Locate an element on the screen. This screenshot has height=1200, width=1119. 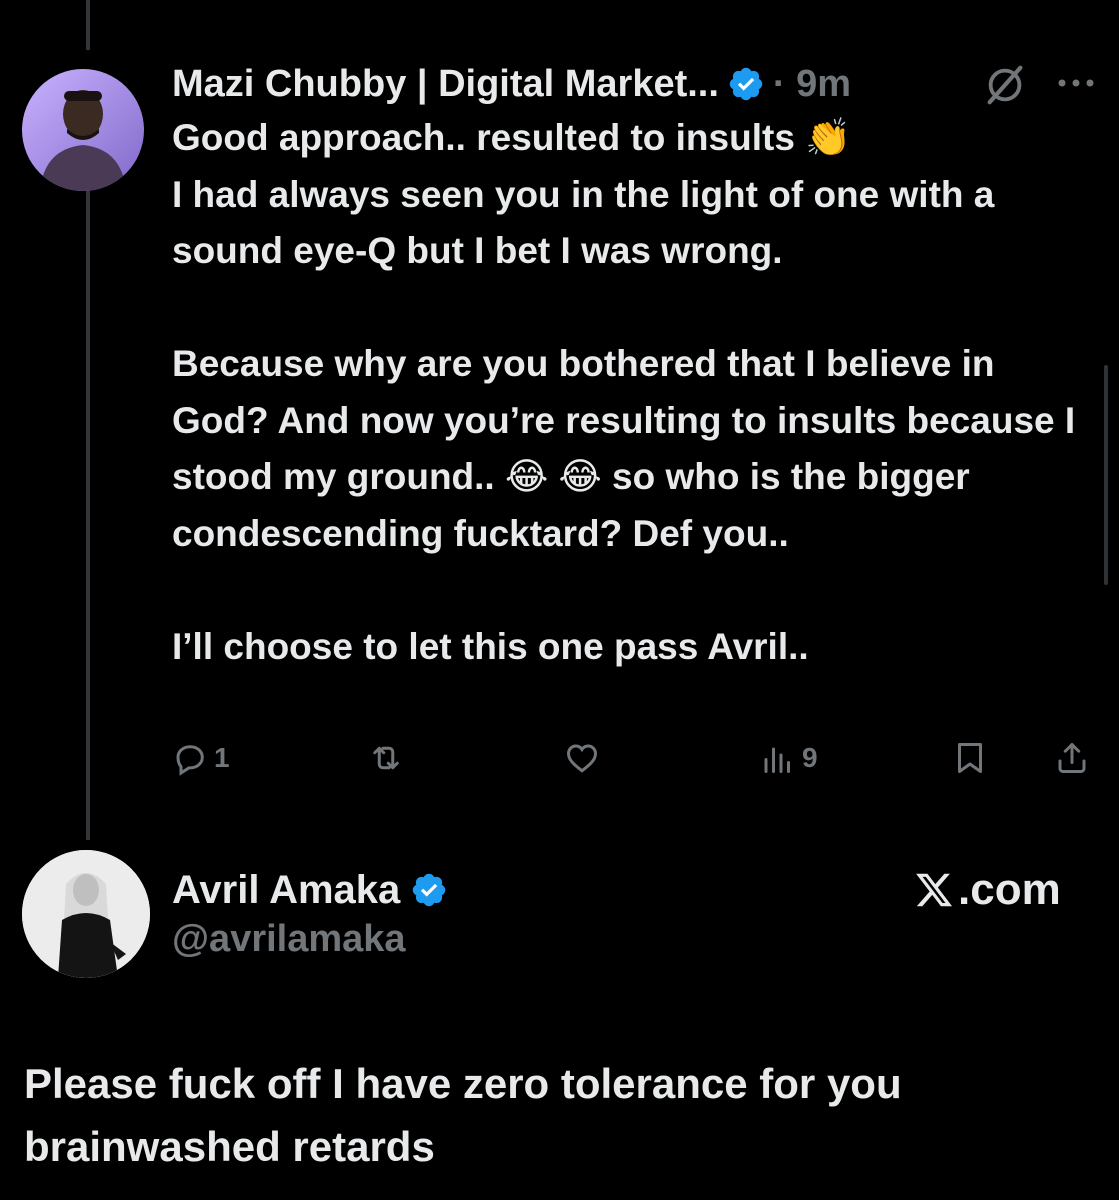
tweet-time: · 9m is located at coordinates (812, 84).